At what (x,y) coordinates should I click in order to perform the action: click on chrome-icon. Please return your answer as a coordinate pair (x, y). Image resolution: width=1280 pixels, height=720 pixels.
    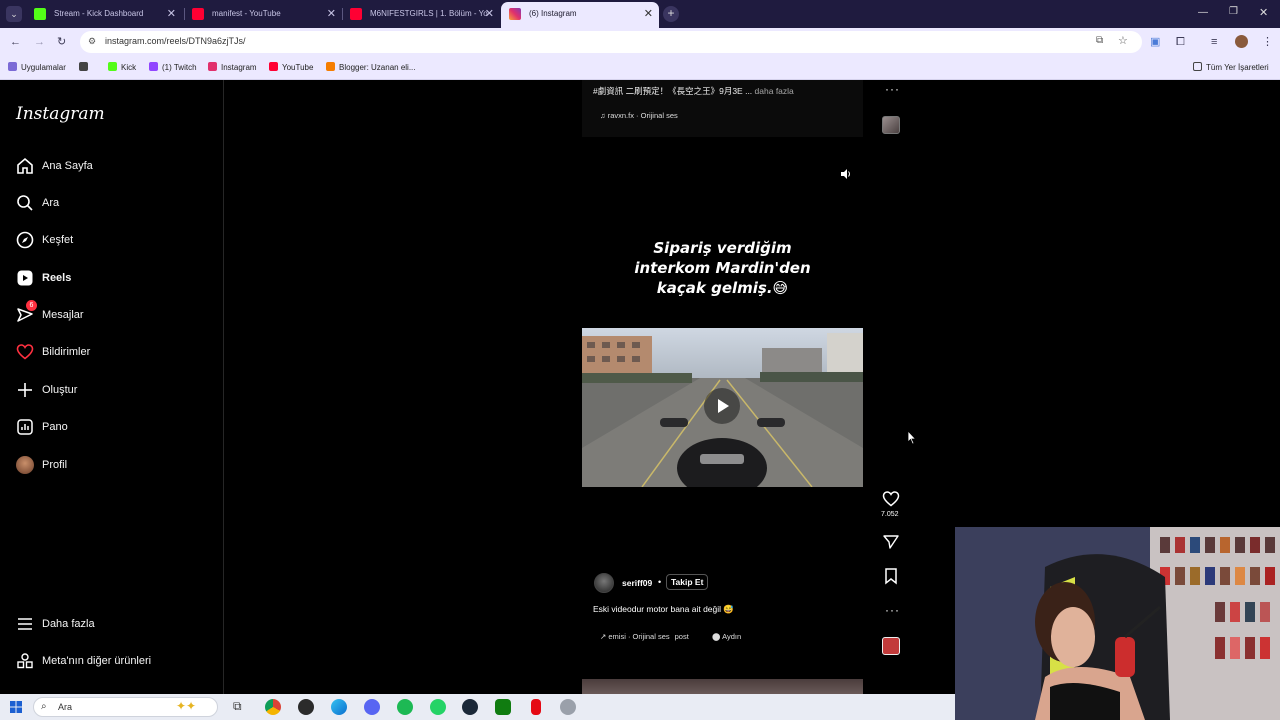
    Looking at the image, I should click on (273, 707).